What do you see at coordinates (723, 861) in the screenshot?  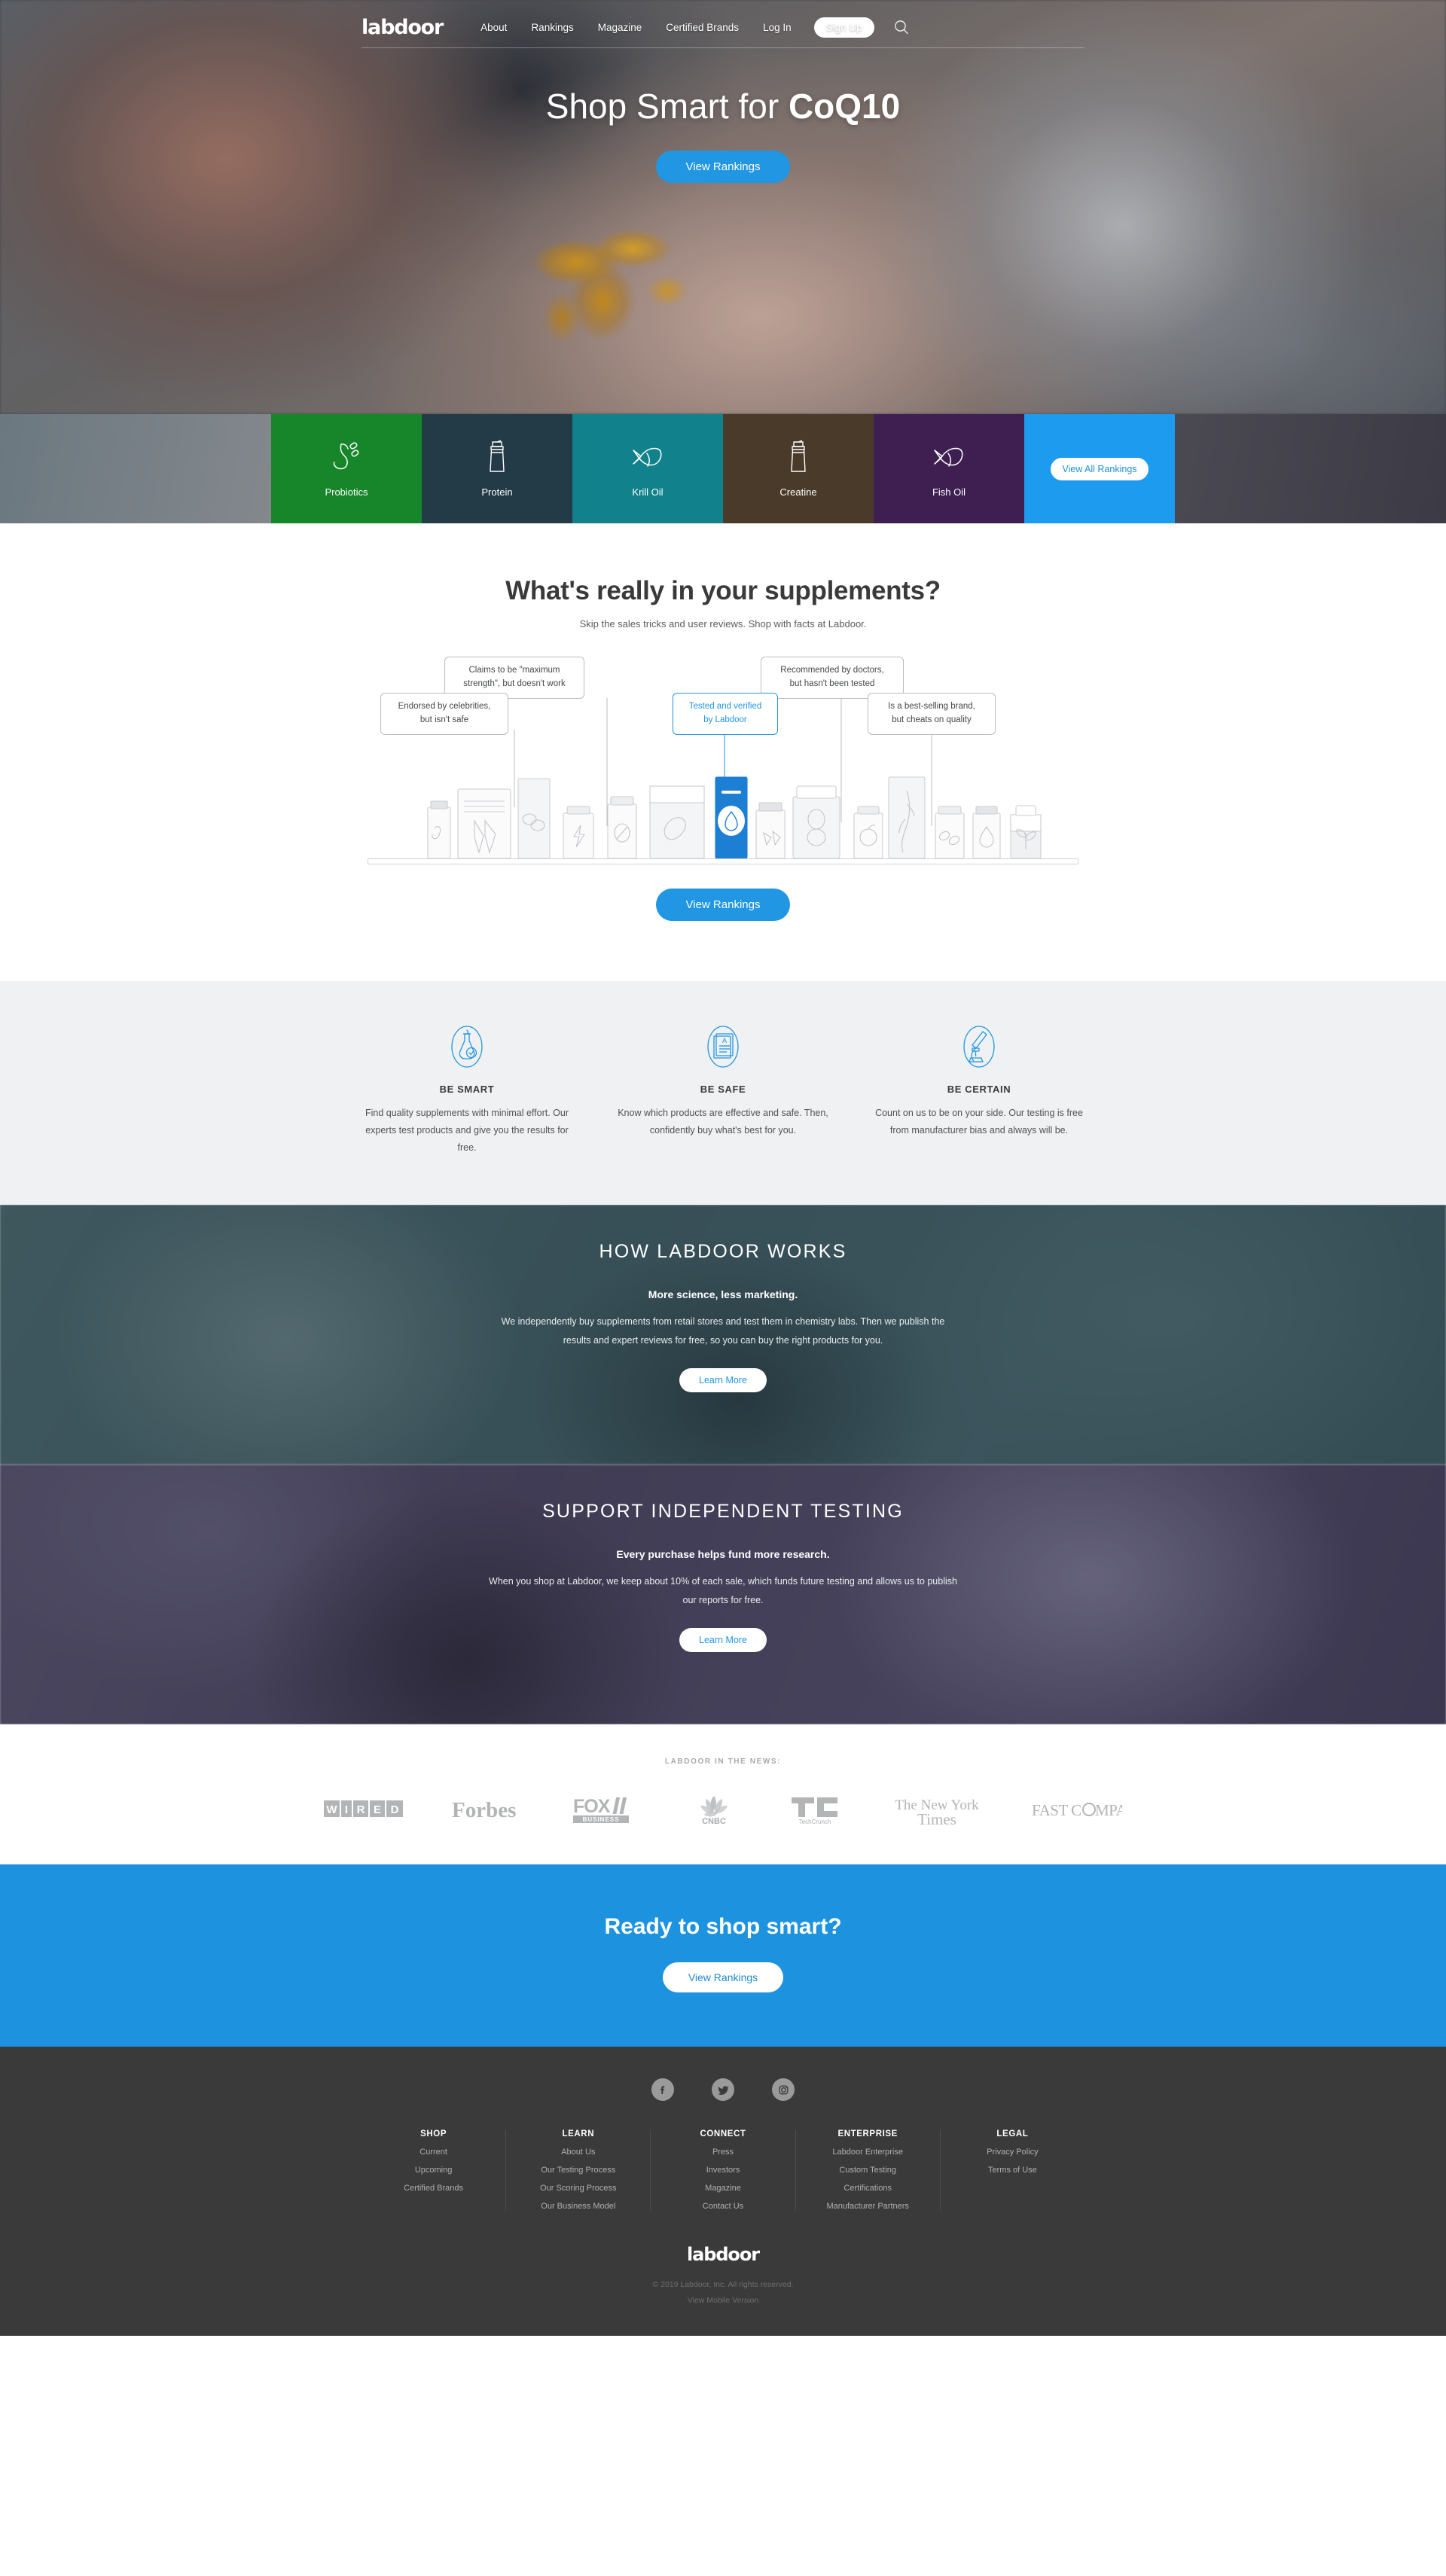 I see `shelf-line` at bounding box center [723, 861].